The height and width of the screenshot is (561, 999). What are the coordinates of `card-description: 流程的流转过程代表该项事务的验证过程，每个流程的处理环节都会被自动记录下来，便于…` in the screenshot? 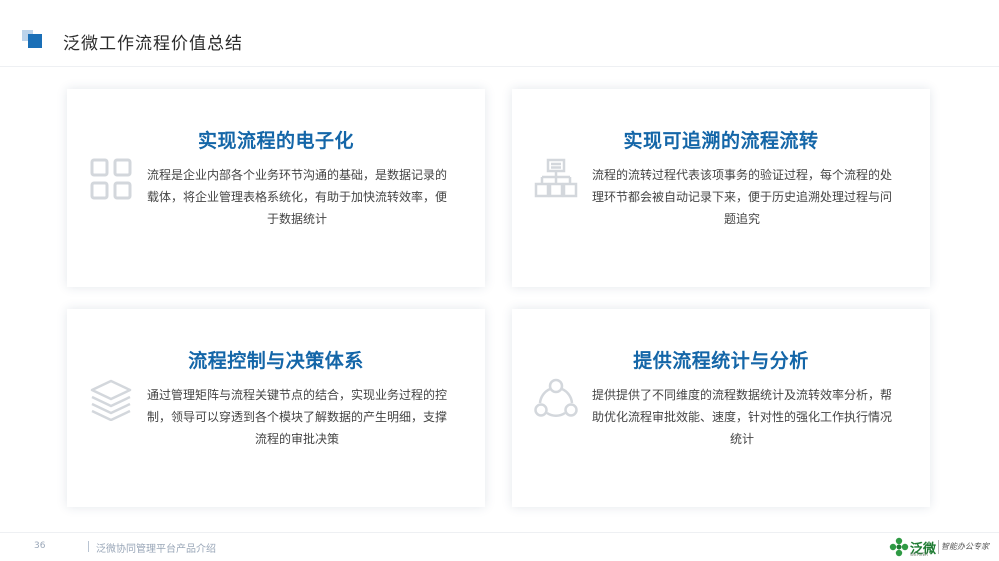 It's located at (742, 197).